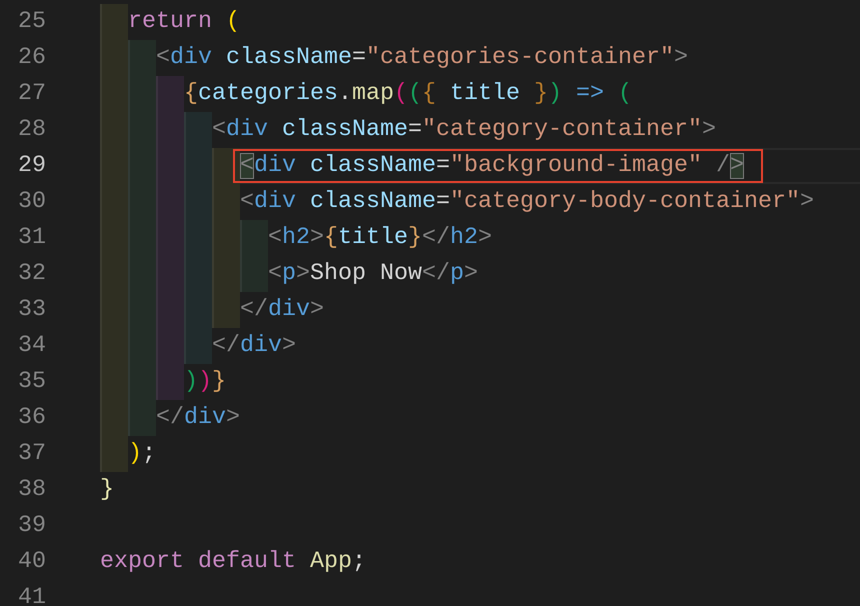 This screenshot has width=860, height=606. I want to click on line-number: 33, so click(31, 310).